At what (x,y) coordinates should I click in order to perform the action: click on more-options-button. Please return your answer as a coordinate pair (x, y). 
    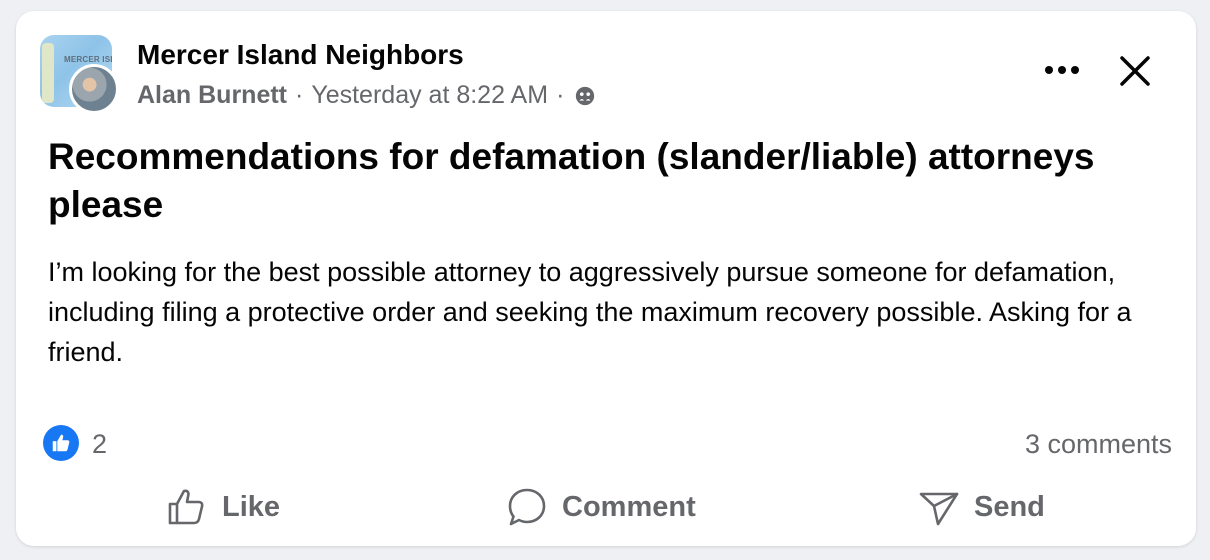
    Looking at the image, I should click on (1062, 70).